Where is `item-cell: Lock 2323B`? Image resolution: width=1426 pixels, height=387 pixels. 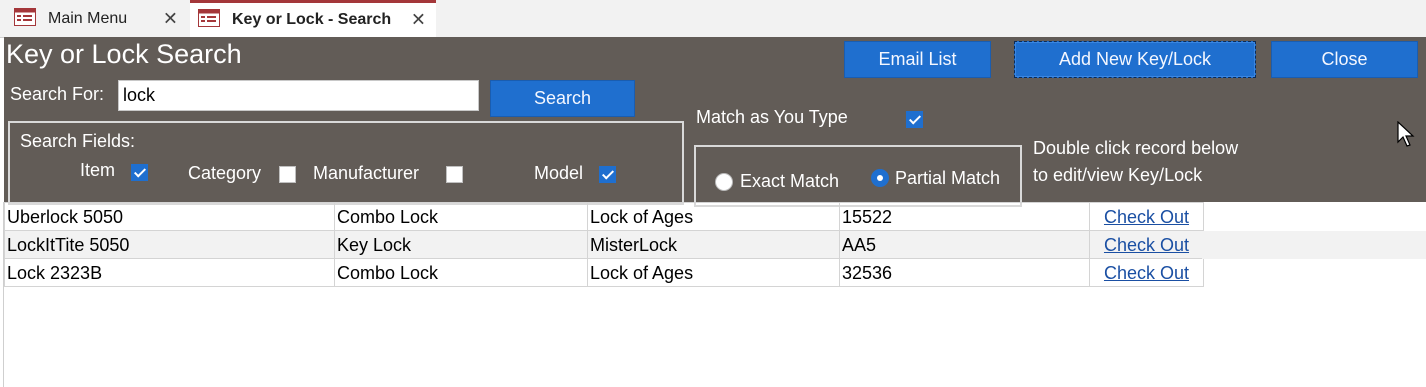 item-cell: Lock 2323B is located at coordinates (169, 272).